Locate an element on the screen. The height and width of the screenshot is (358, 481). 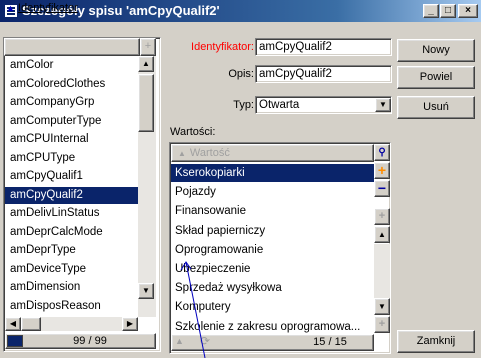
add-row-bottom-icon: + is located at coordinates (382, 324).